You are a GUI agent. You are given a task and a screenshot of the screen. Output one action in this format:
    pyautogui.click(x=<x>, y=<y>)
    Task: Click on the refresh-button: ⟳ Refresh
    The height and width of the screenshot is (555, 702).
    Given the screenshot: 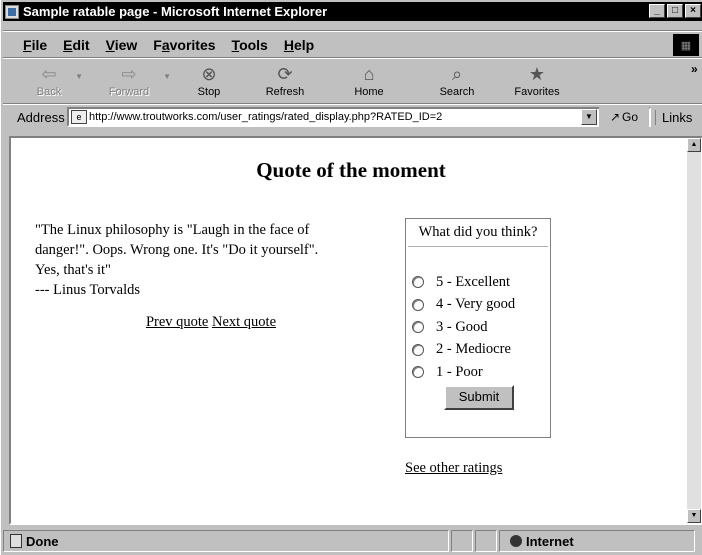 What is the action you would take?
    pyautogui.click(x=285, y=82)
    